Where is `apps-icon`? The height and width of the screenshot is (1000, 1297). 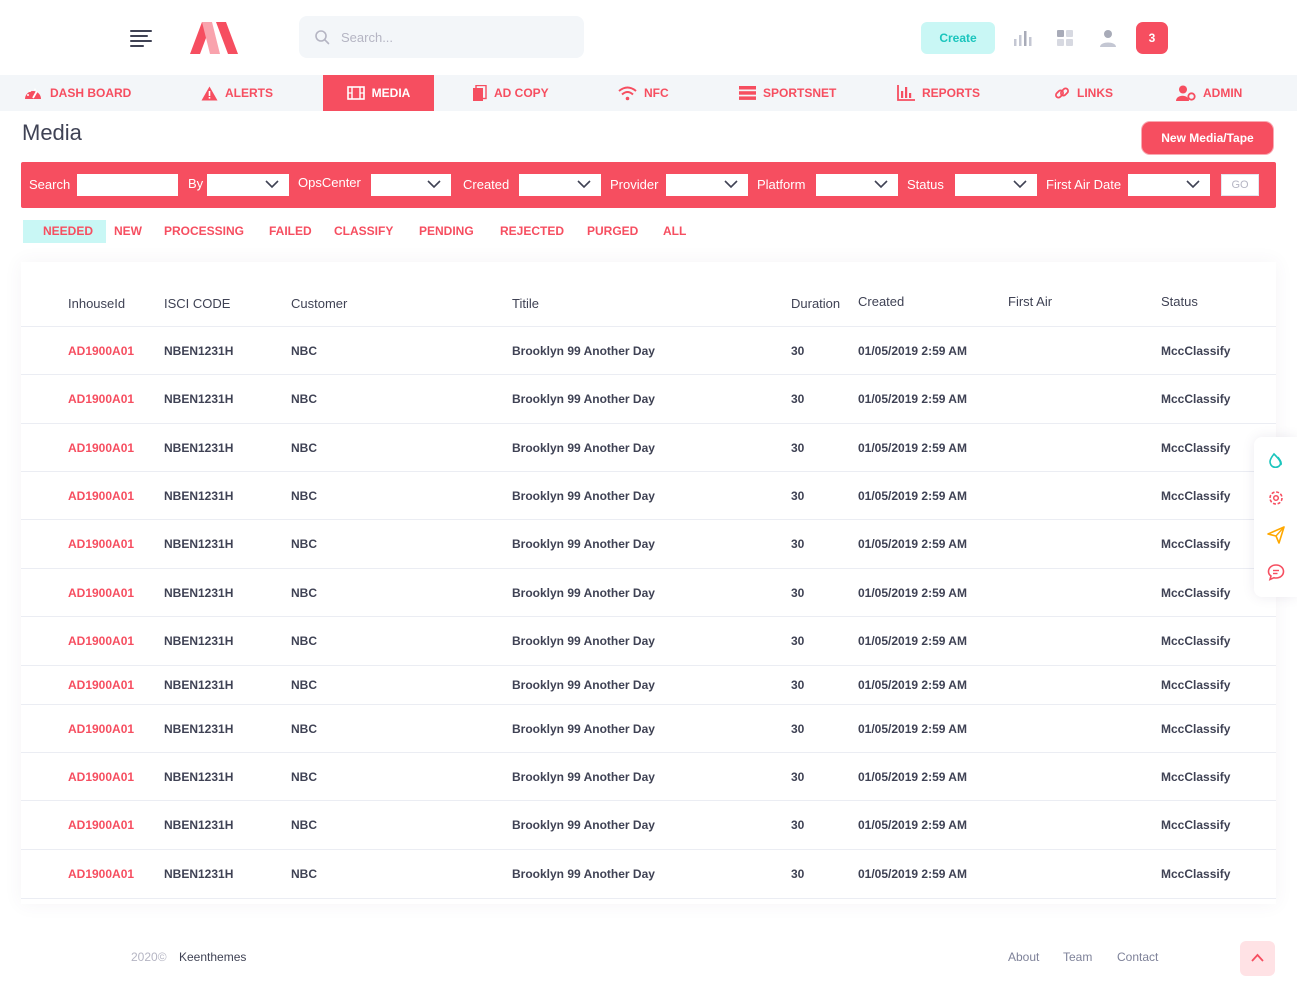 apps-icon is located at coordinates (1065, 38).